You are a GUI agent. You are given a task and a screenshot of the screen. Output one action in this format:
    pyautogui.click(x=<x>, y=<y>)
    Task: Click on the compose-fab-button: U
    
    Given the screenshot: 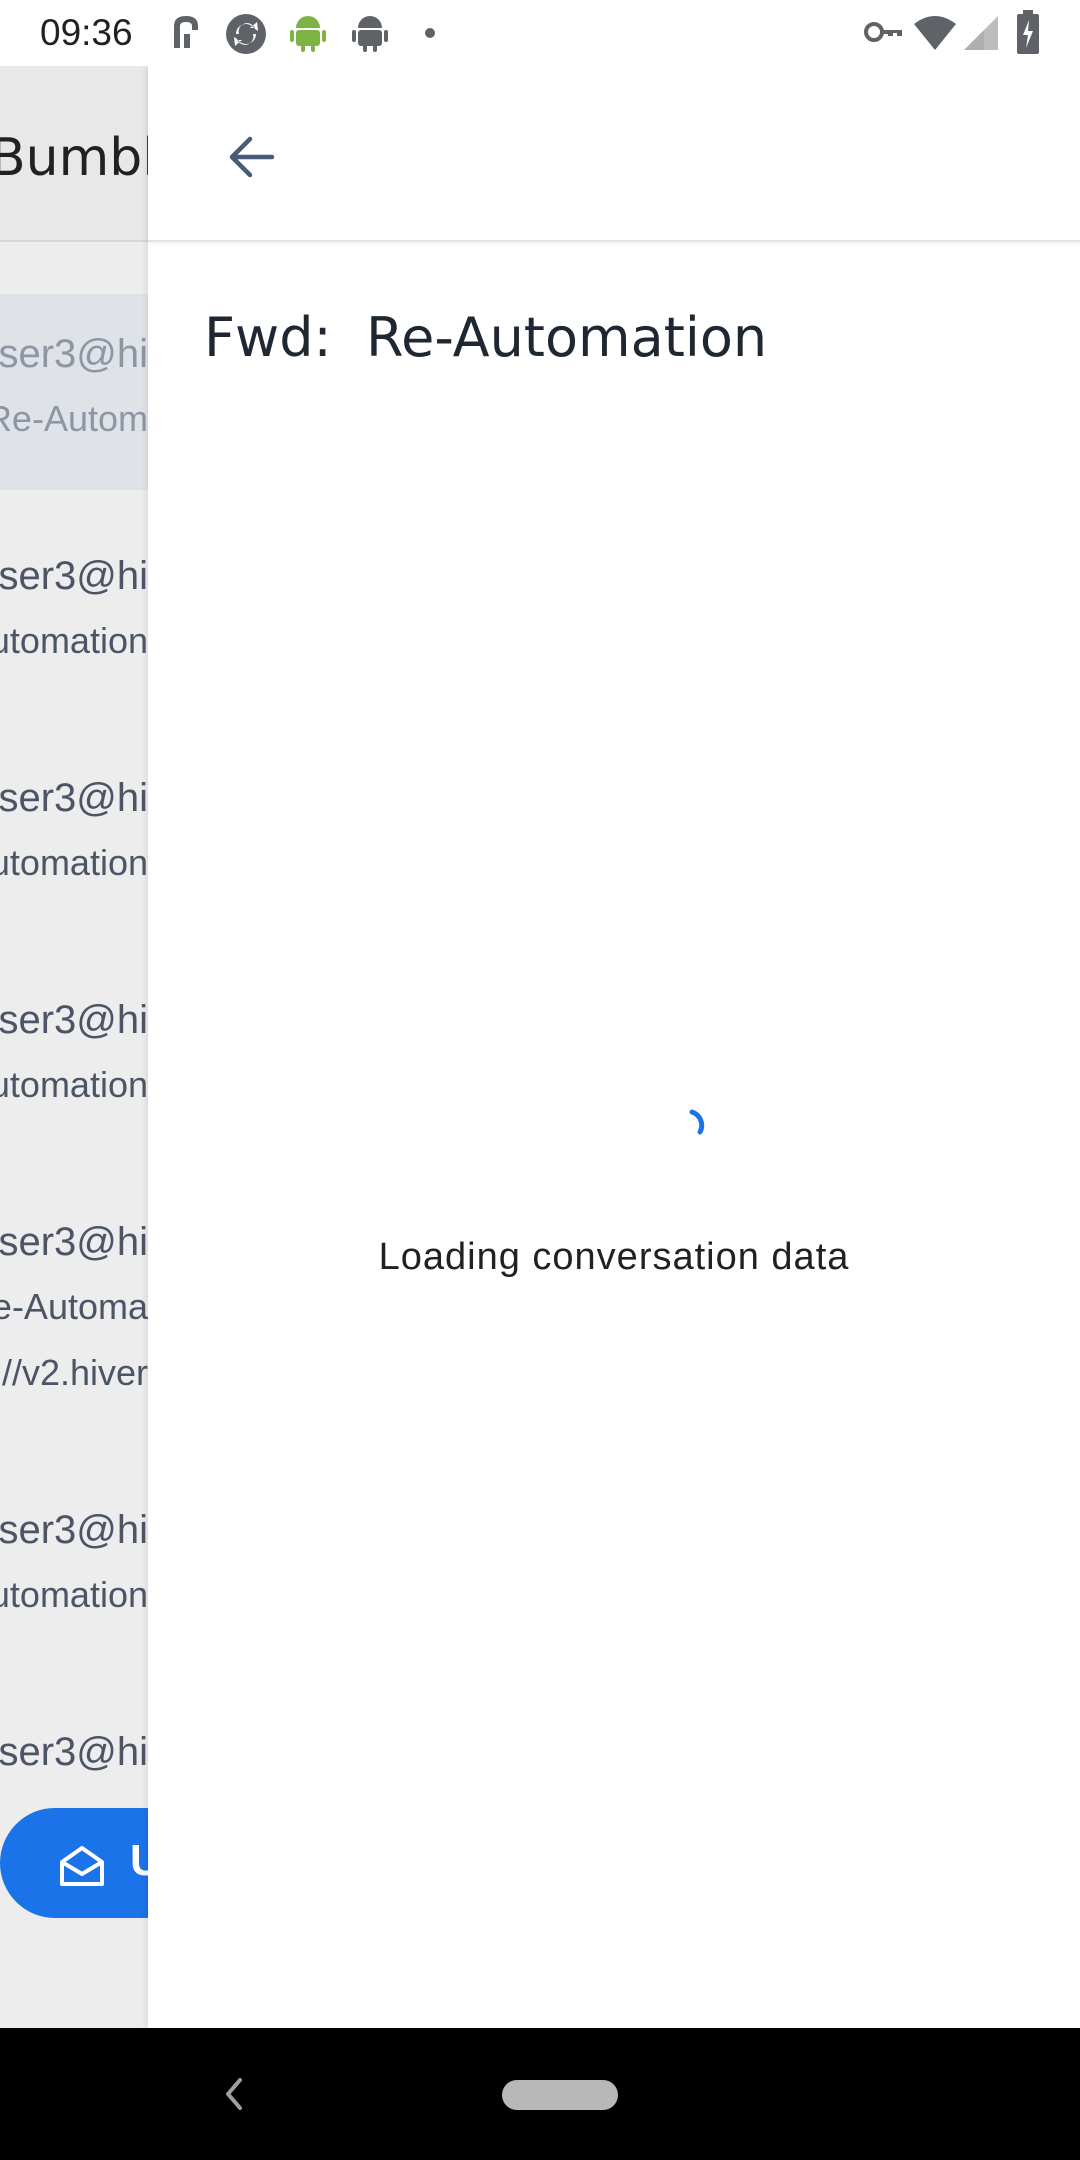 What is the action you would take?
    pyautogui.click(x=74, y=1863)
    